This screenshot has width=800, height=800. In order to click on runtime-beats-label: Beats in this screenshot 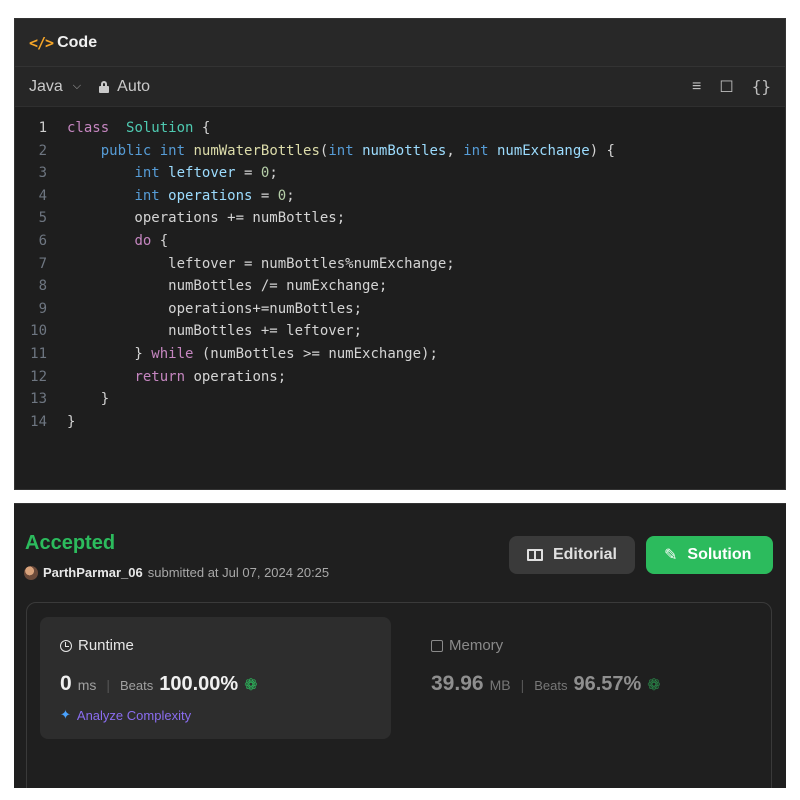, I will do `click(137, 685)`.